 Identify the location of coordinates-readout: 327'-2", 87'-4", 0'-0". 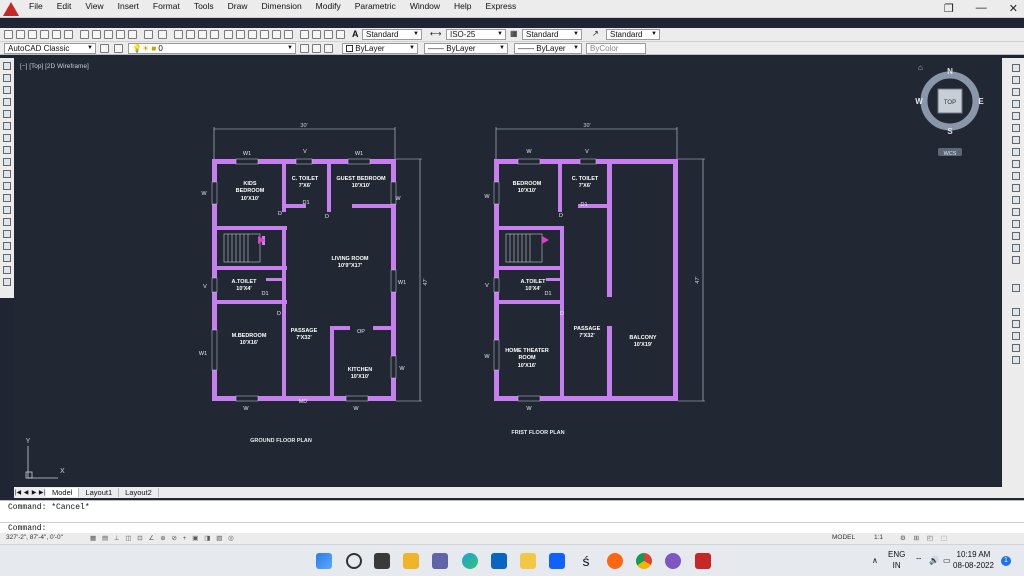
(34, 537).